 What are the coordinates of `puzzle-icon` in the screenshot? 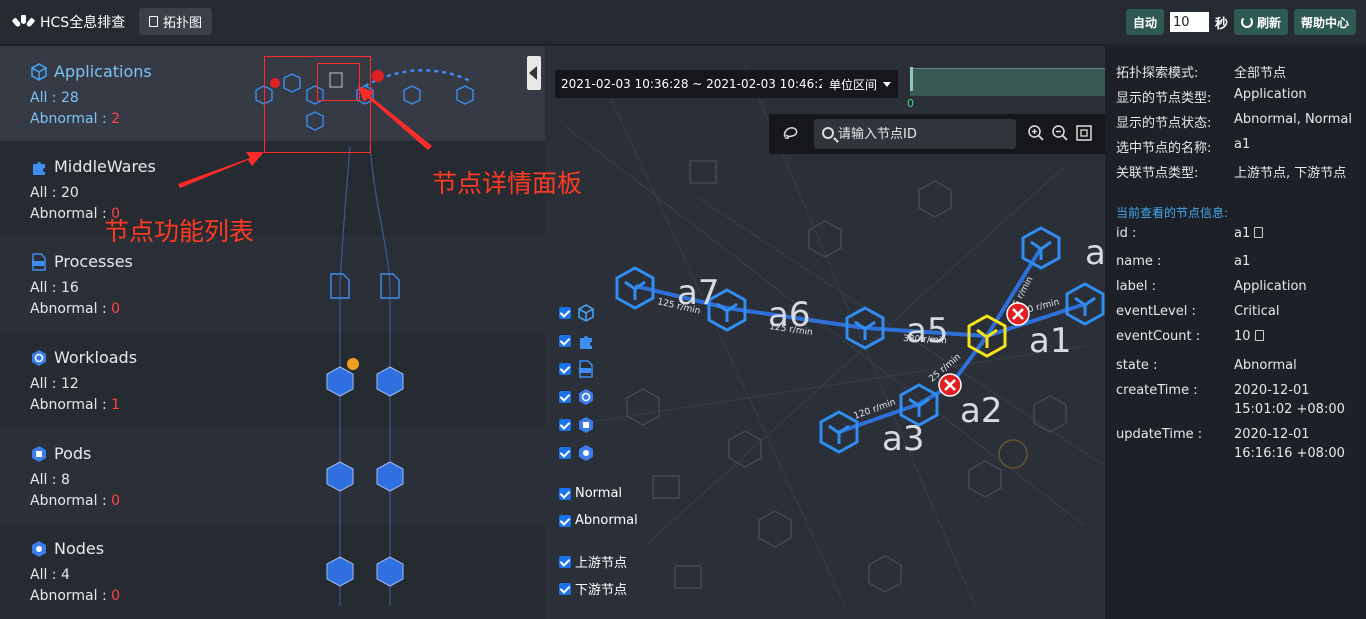 It's located at (586, 342).